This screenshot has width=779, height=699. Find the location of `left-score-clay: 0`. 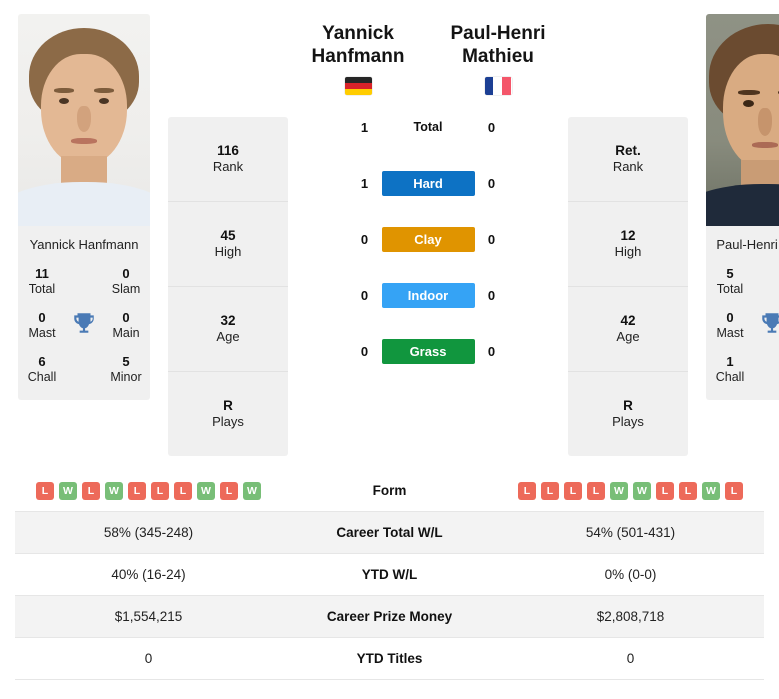

left-score-clay: 0 is located at coordinates (364, 239).